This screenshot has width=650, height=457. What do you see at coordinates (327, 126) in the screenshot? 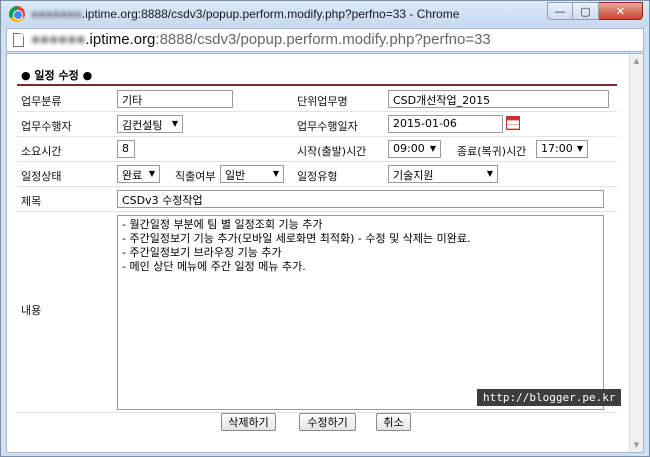
I see `perform-date-label: 업무수행일자` at bounding box center [327, 126].